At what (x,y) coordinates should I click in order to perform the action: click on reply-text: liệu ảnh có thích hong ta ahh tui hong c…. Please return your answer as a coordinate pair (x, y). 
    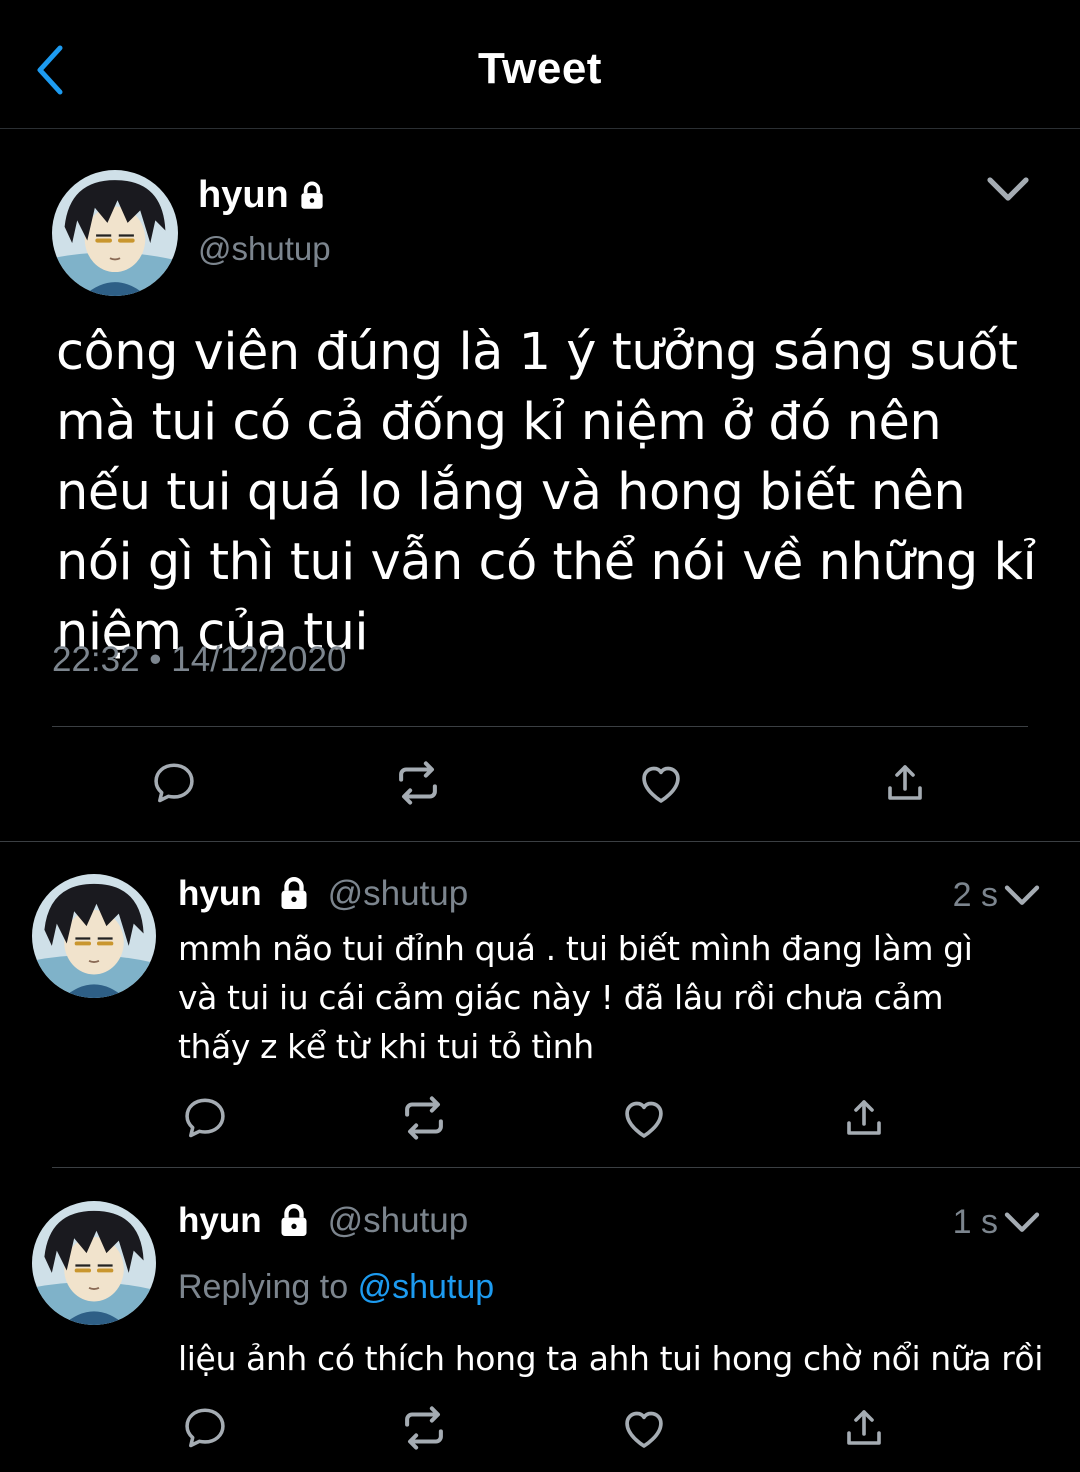
    Looking at the image, I should click on (610, 1358).